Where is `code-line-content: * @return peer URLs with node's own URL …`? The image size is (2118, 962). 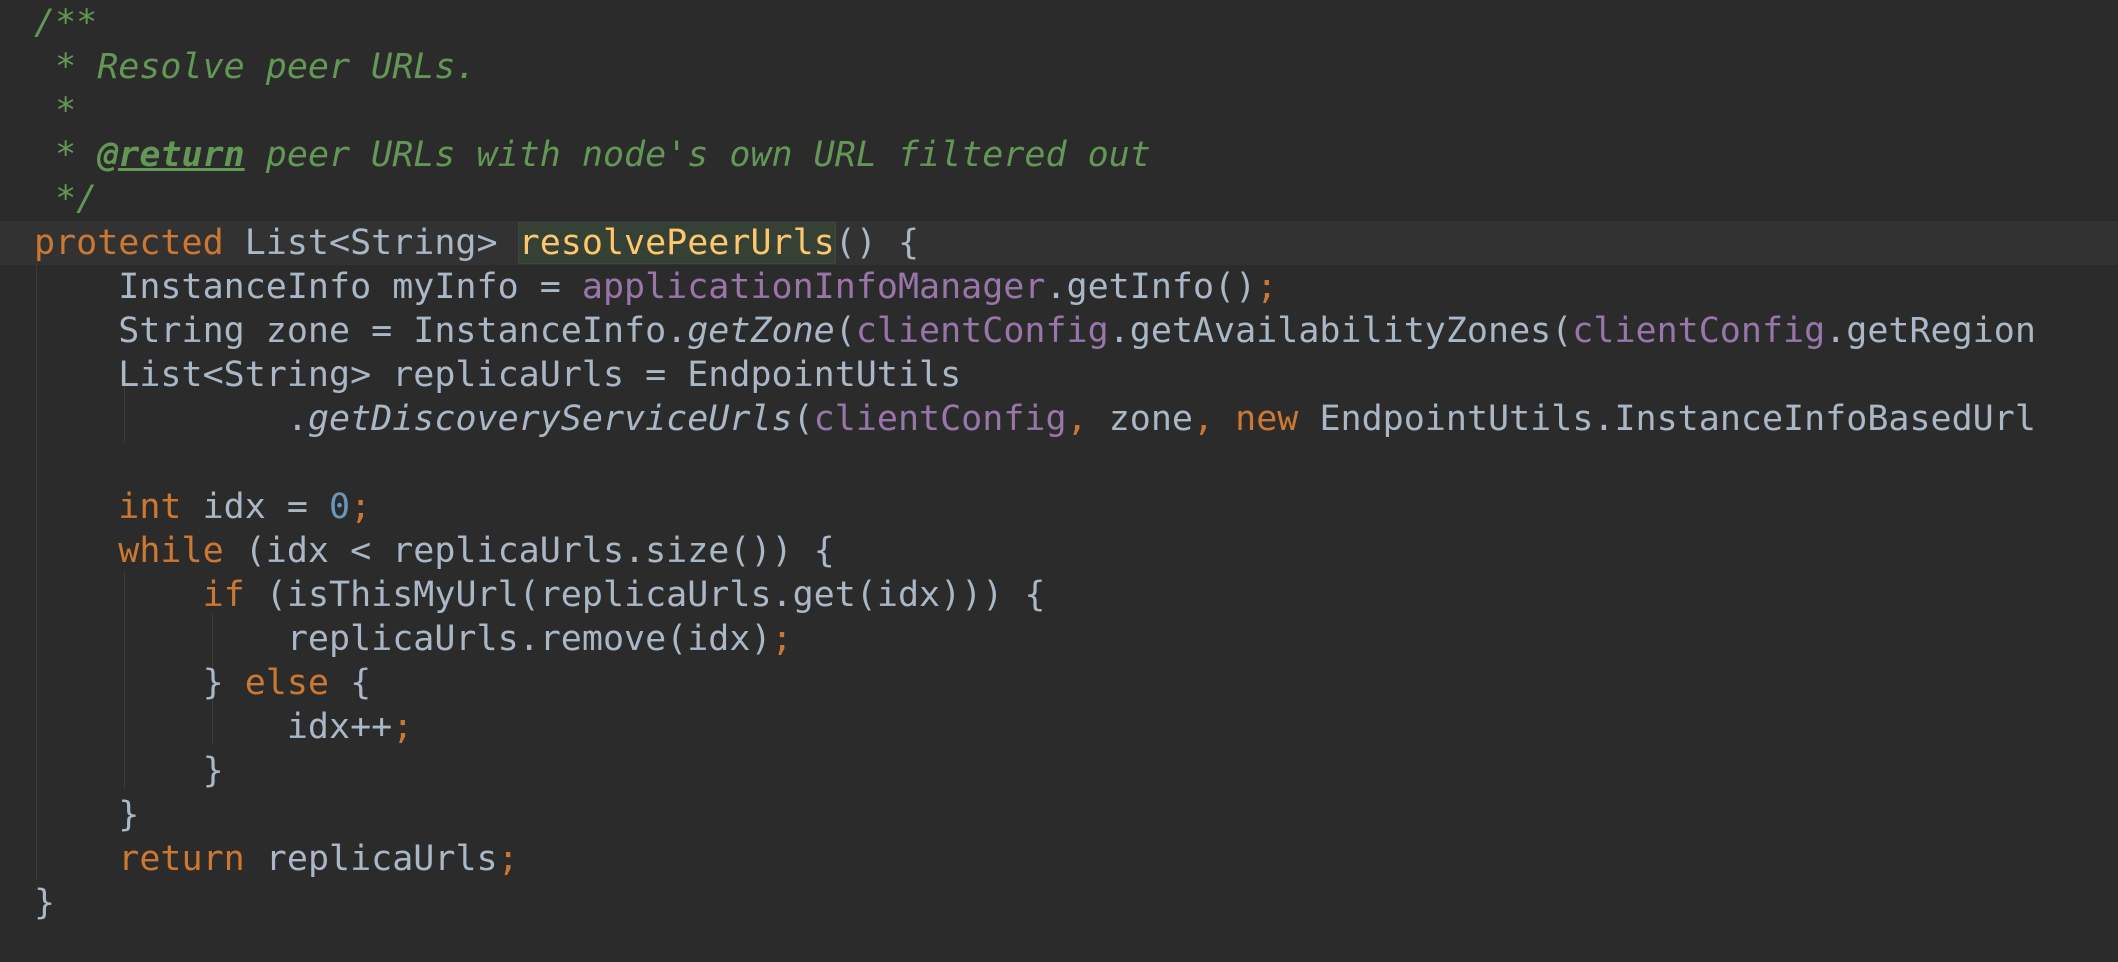 code-line-content: * @return peer URLs with node's own URL … is located at coordinates (592, 155).